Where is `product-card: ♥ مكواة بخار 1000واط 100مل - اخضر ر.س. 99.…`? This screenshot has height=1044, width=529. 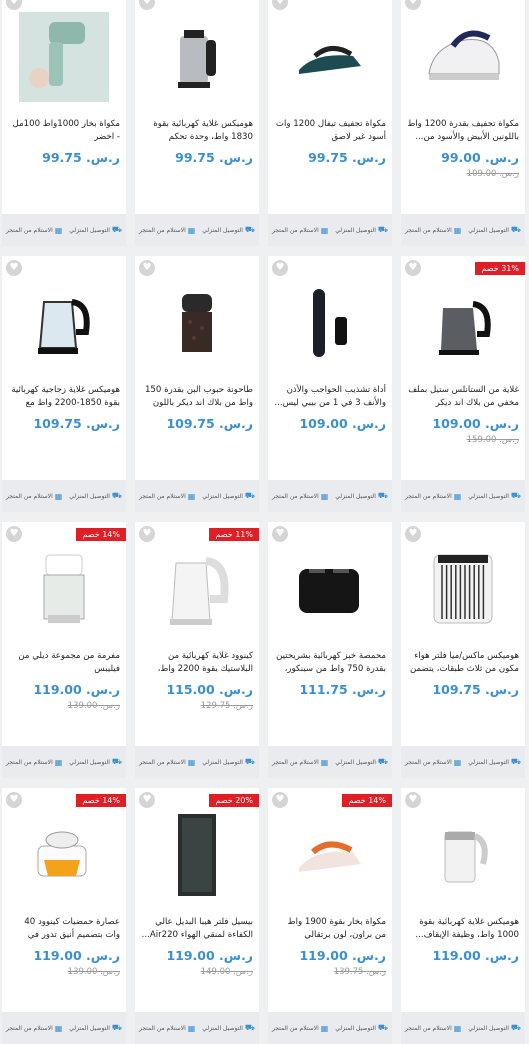
product-card: ♥ مكواة بخار 1000واط 100مل - اخضر ر.س. 99.… is located at coordinates (64, 123).